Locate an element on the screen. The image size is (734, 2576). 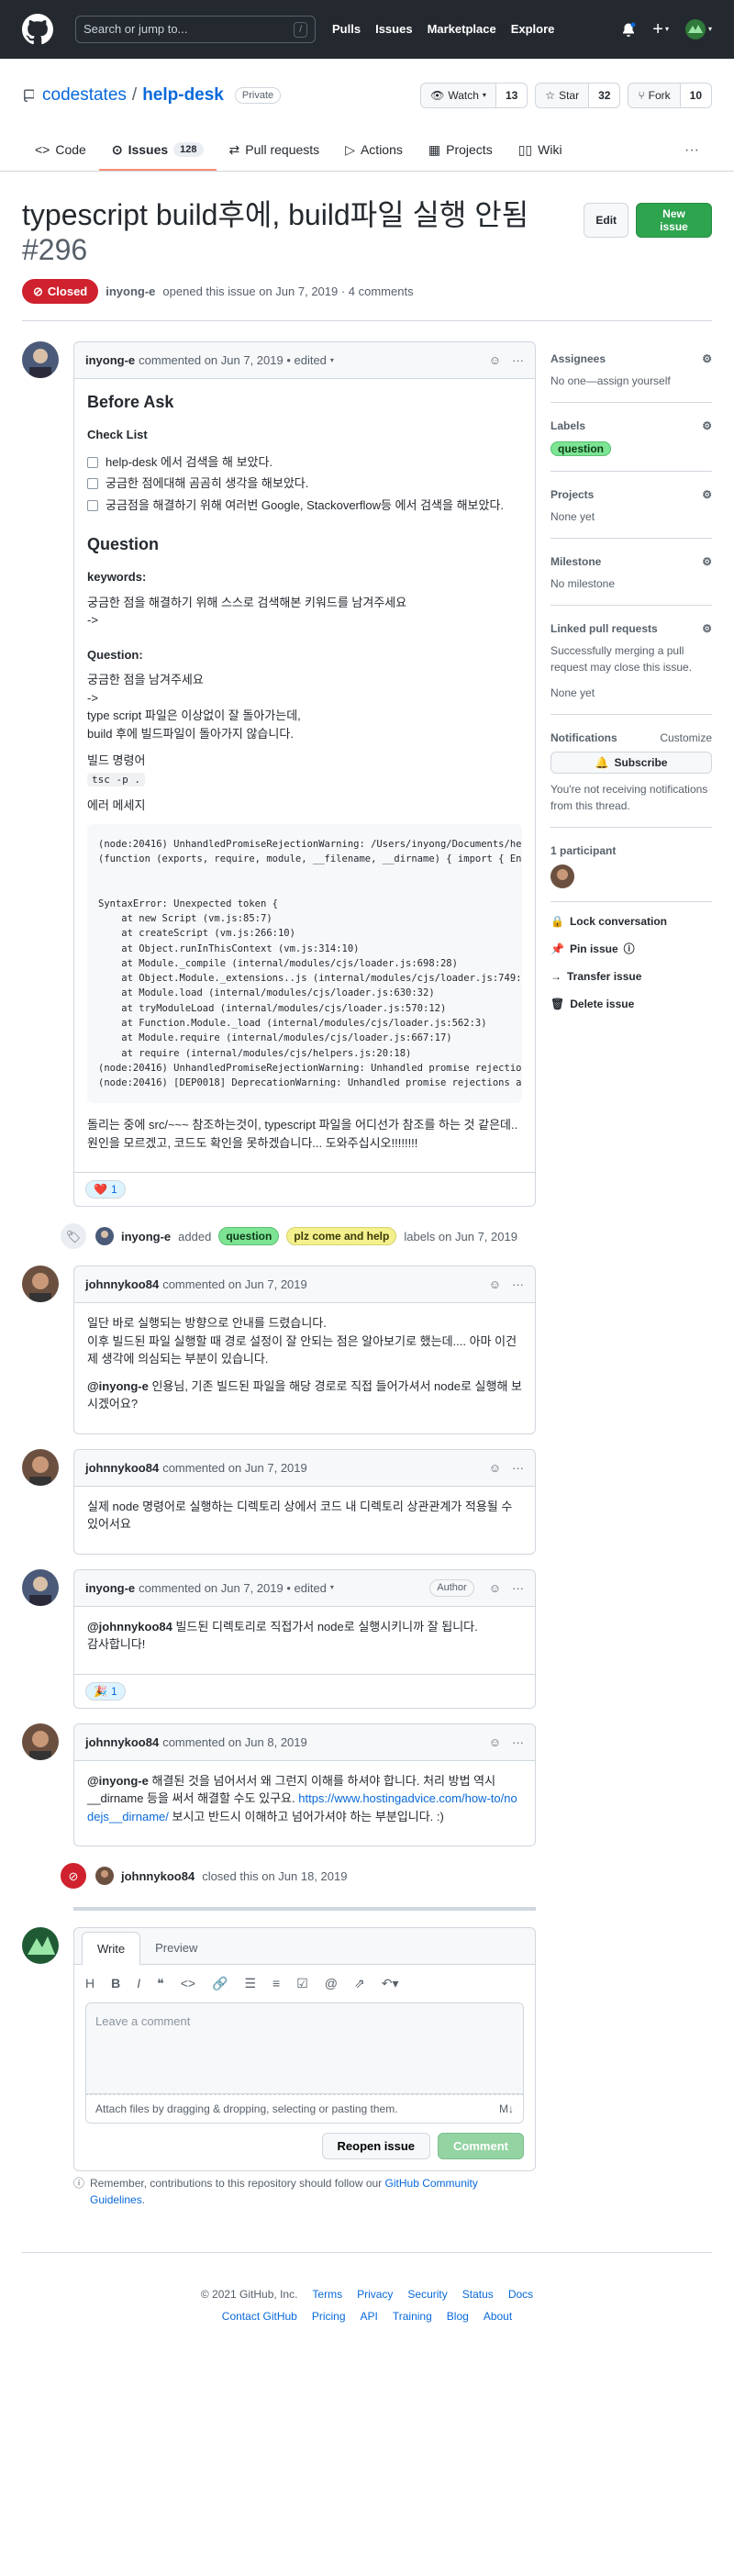
task-list-icon: ☑ is located at coordinates (302, 1983).